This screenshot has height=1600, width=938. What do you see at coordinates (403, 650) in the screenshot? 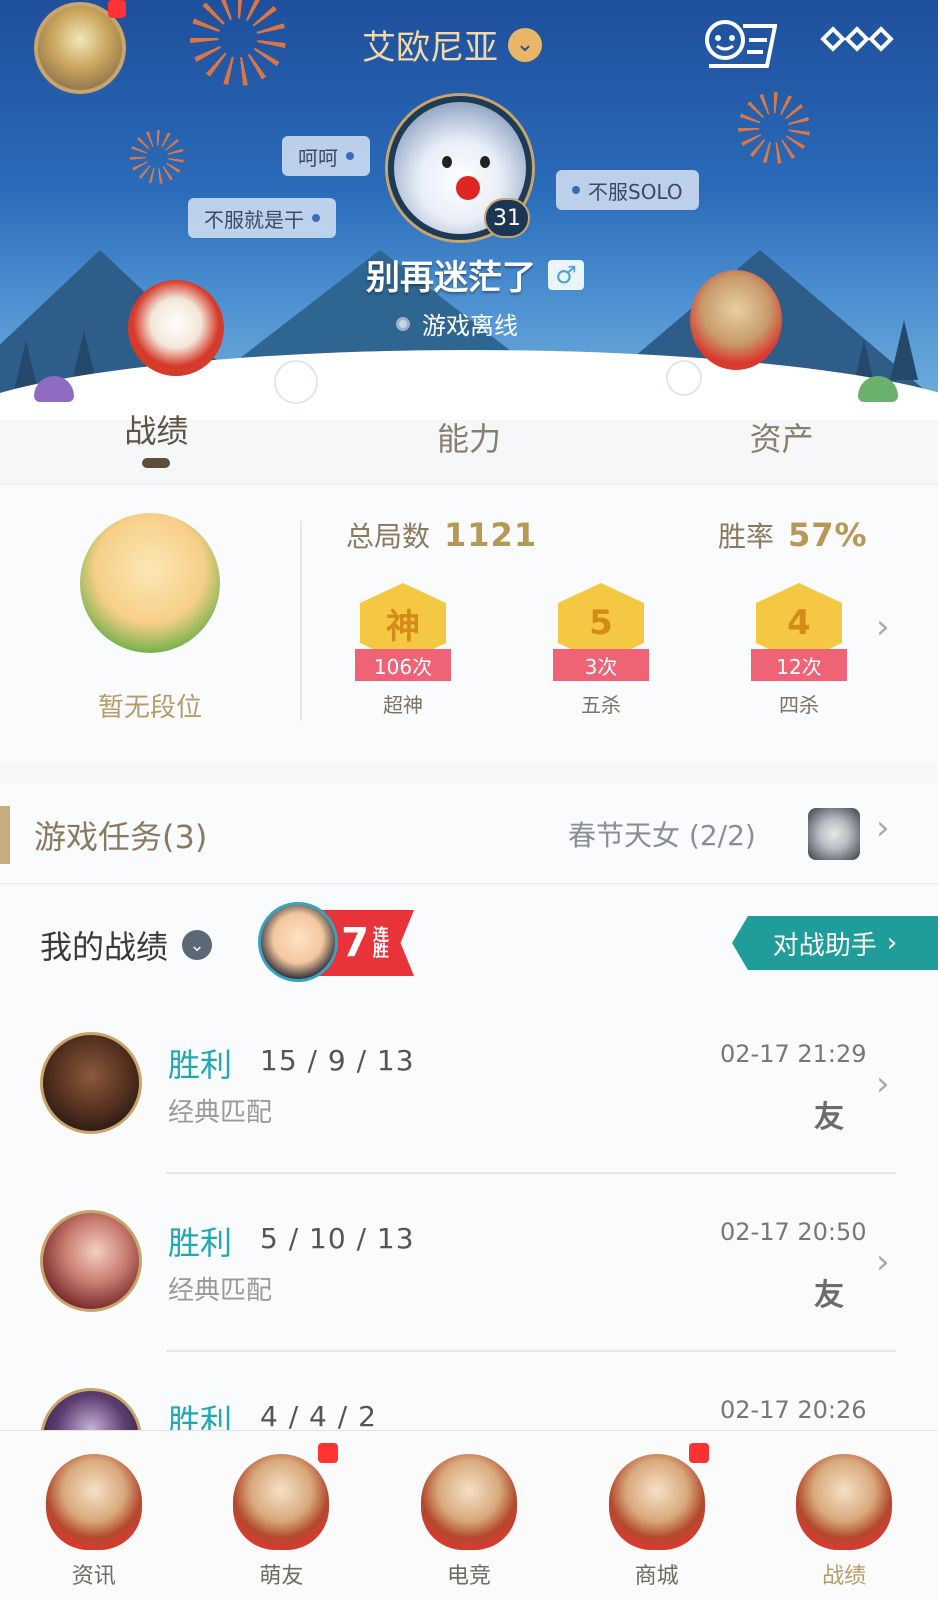
I see `badge-legendary: 神 106次 超神` at bounding box center [403, 650].